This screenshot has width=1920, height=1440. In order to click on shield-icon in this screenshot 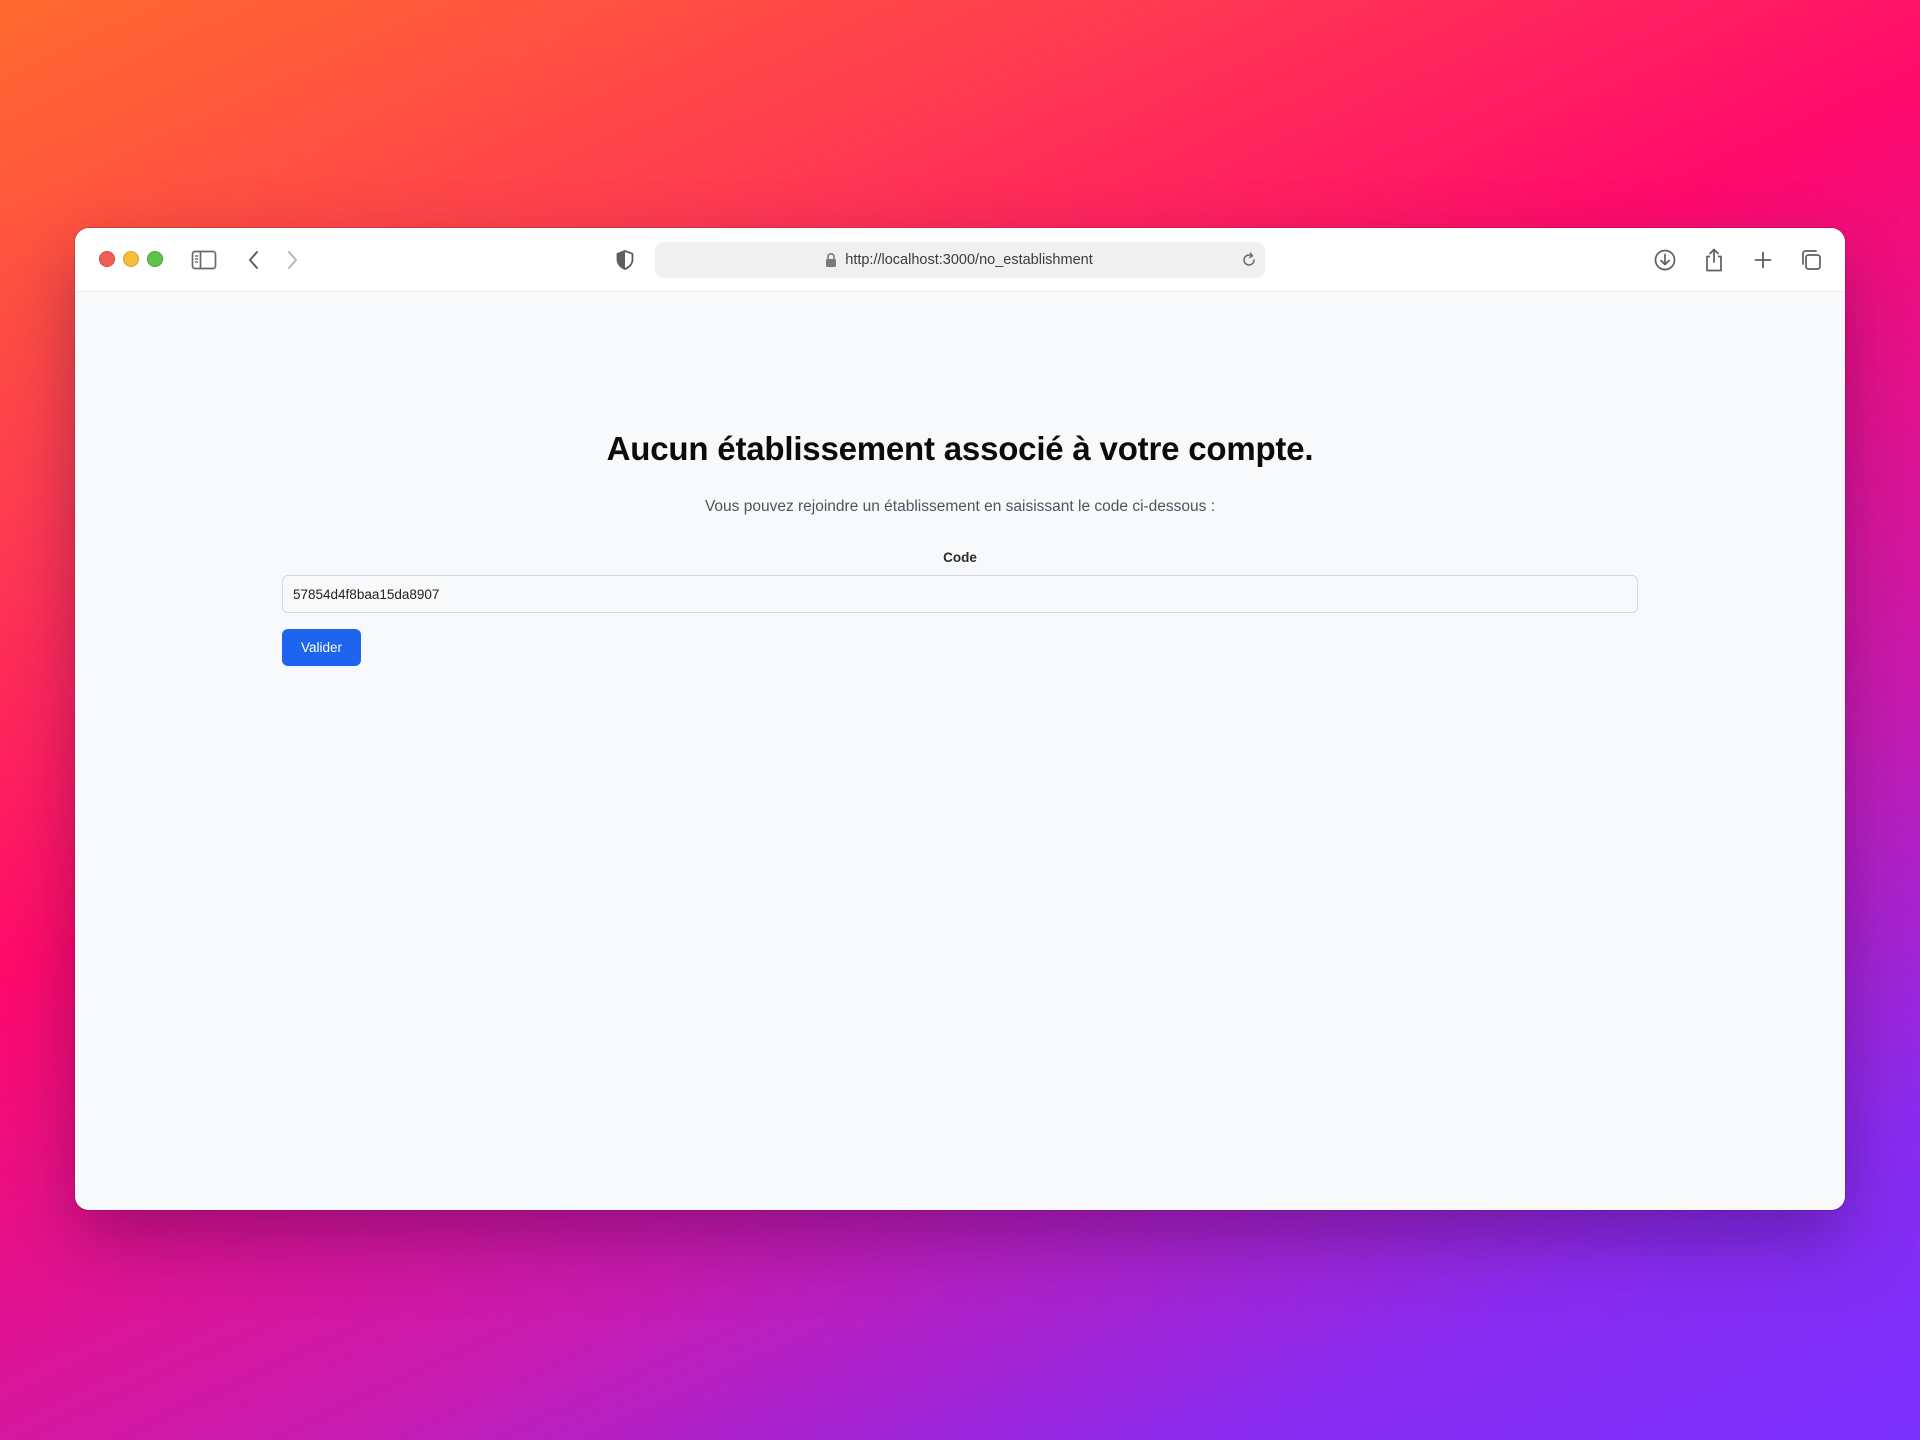, I will do `click(625, 260)`.